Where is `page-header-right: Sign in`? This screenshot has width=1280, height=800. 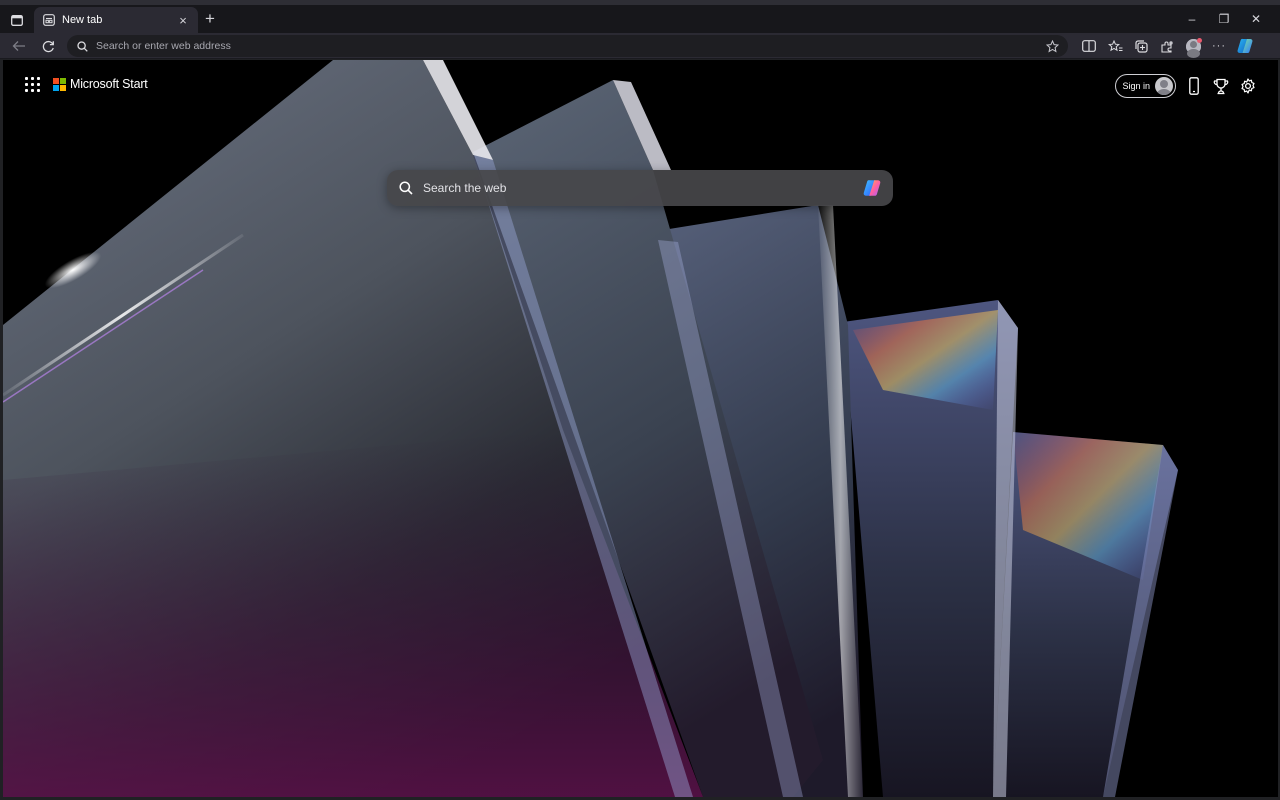 page-header-right: Sign in is located at coordinates (1186, 86).